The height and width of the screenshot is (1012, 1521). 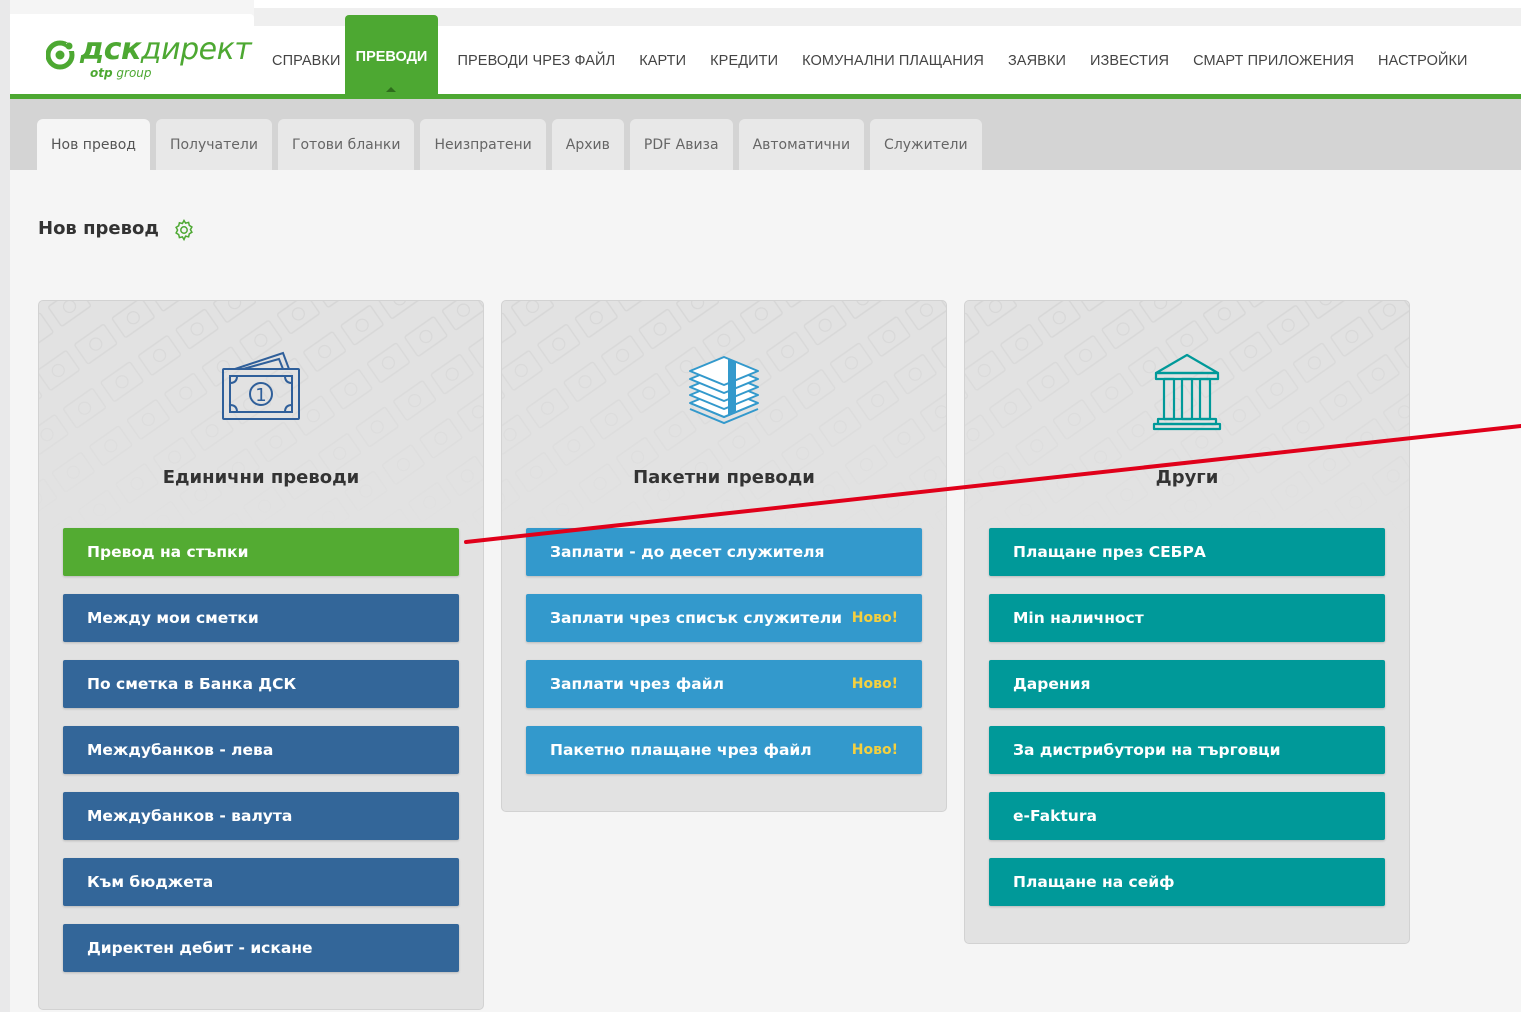 I want to click on btn-batch-payment-file: Пакетно плащане чрез файл Ново!, so click(x=724, y=750).